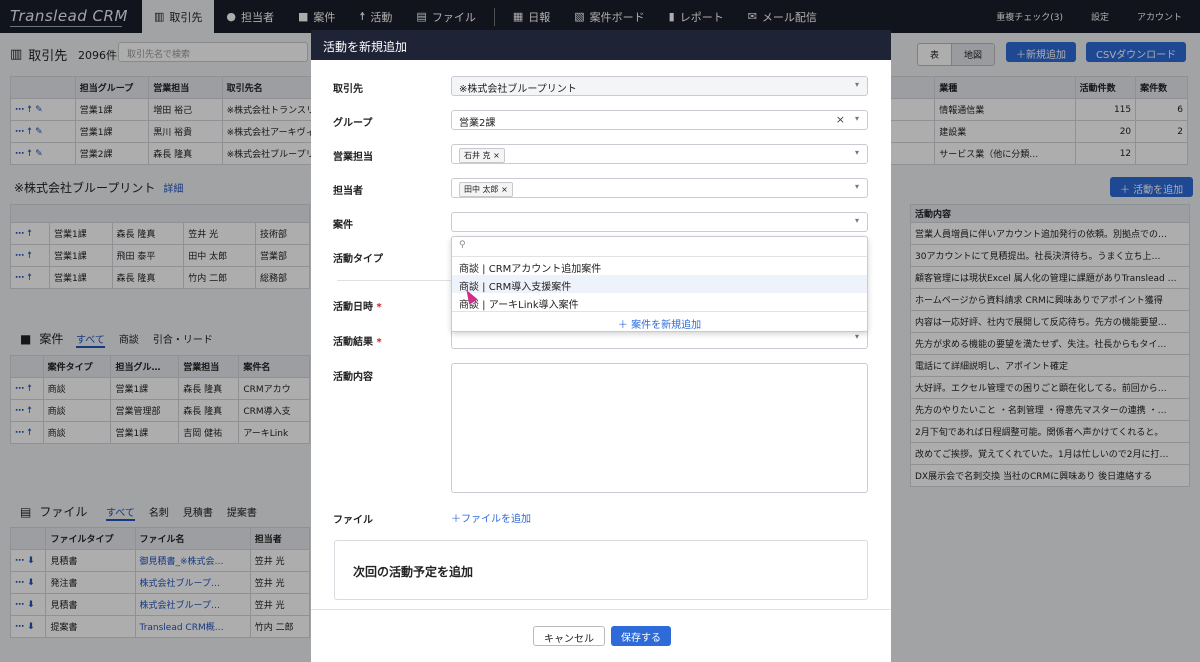  I want to click on deal-option: 商談 | CRMアカウント追加案件, so click(659, 266).